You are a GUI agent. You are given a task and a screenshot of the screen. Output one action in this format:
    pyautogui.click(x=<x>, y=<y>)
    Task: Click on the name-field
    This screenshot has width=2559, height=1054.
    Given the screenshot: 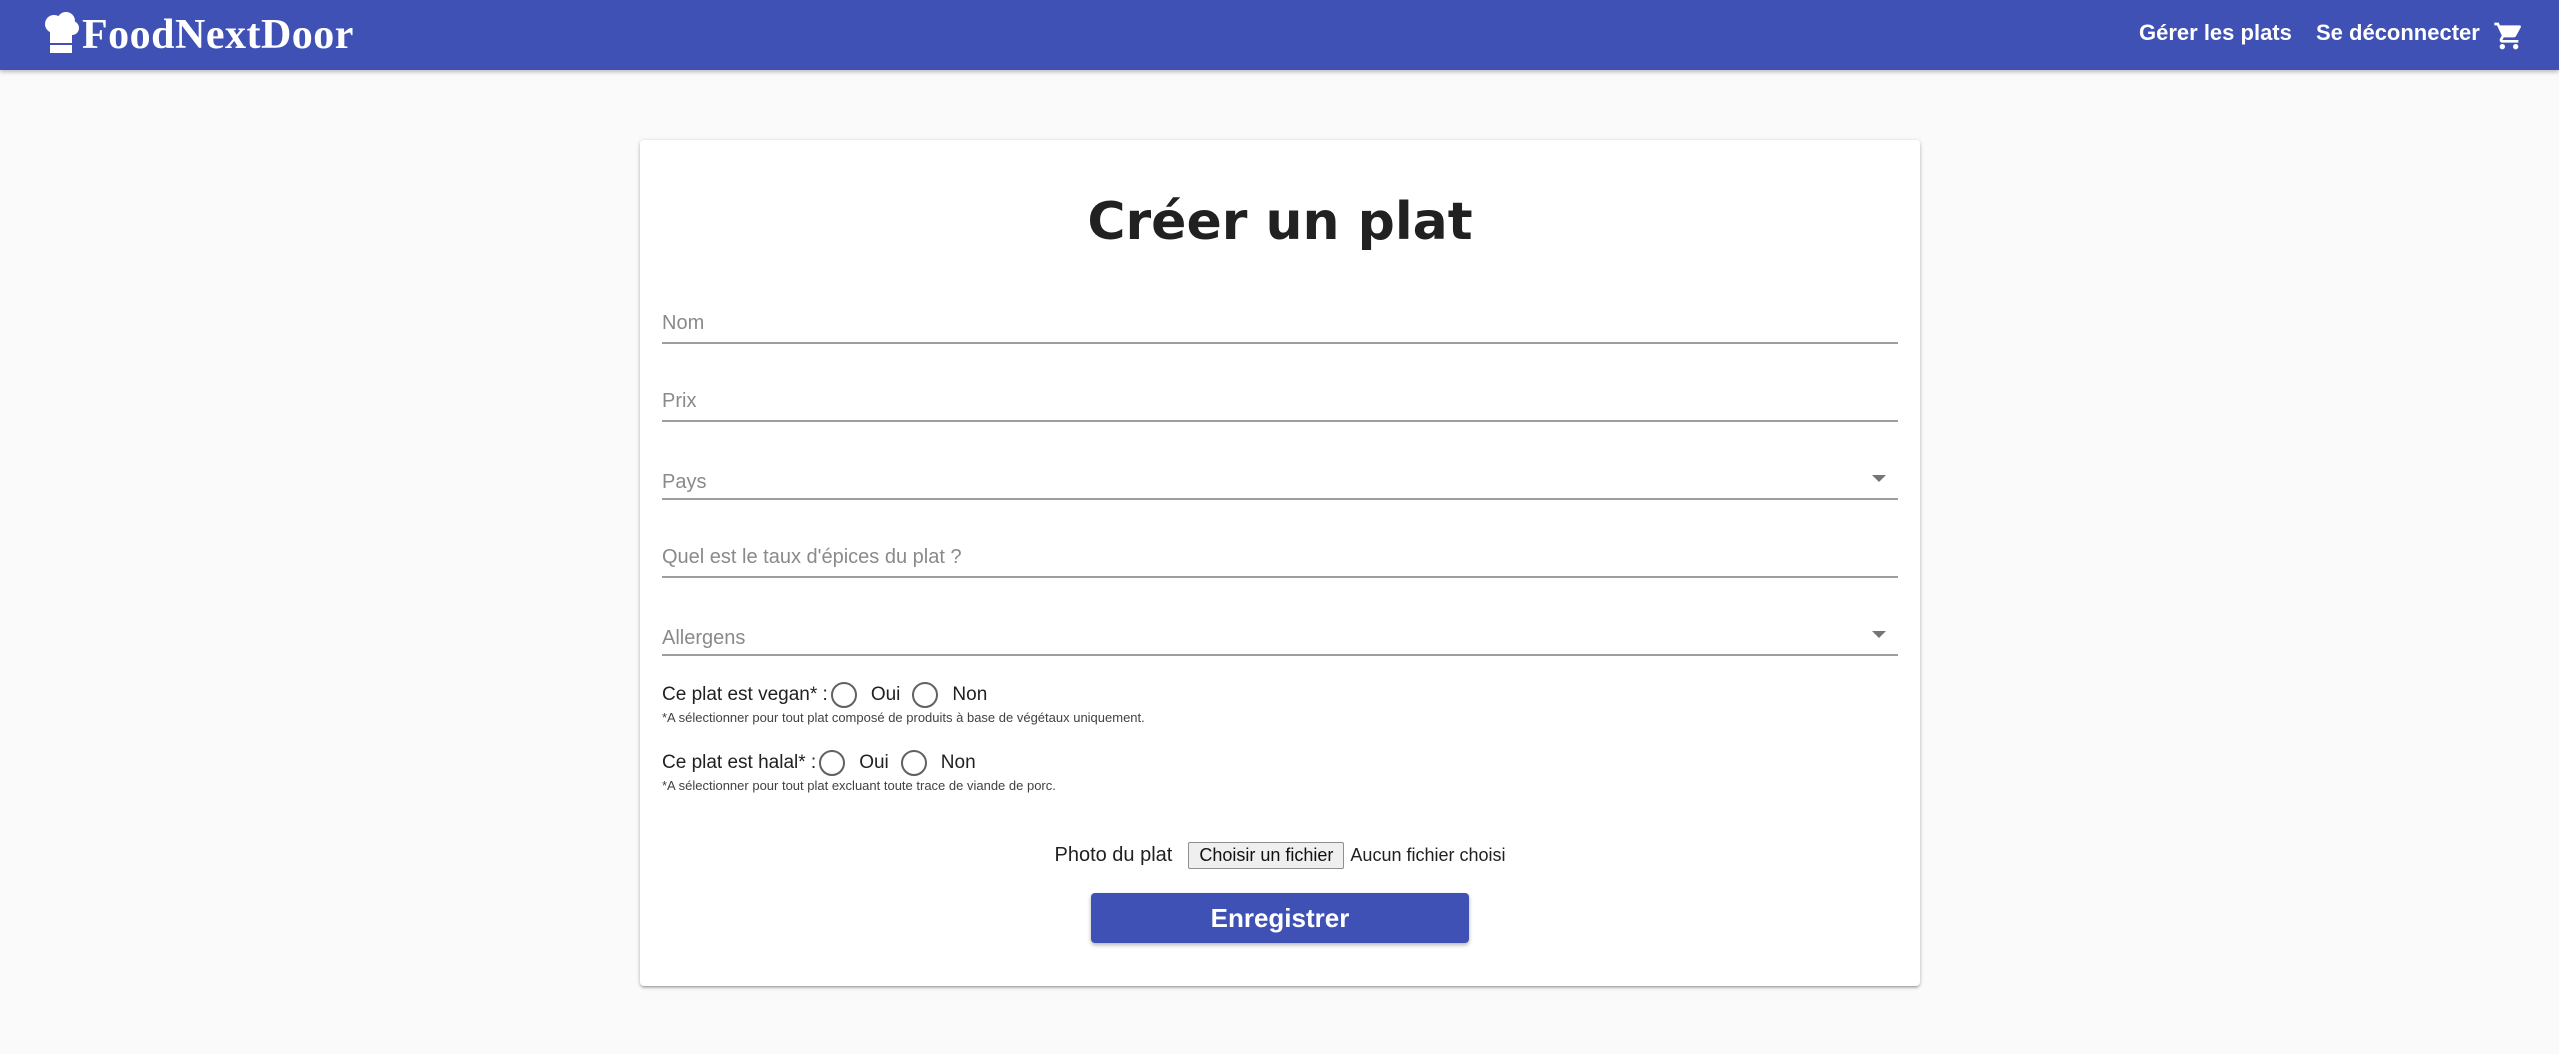 What is the action you would take?
    pyautogui.click(x=1280, y=321)
    